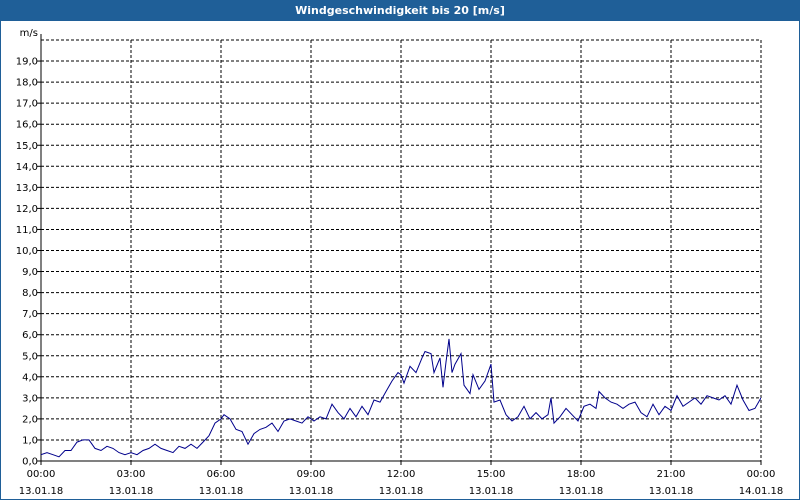 The height and width of the screenshot is (500, 800). What do you see at coordinates (27, 251) in the screenshot?
I see `y-tick-label: 10,0` at bounding box center [27, 251].